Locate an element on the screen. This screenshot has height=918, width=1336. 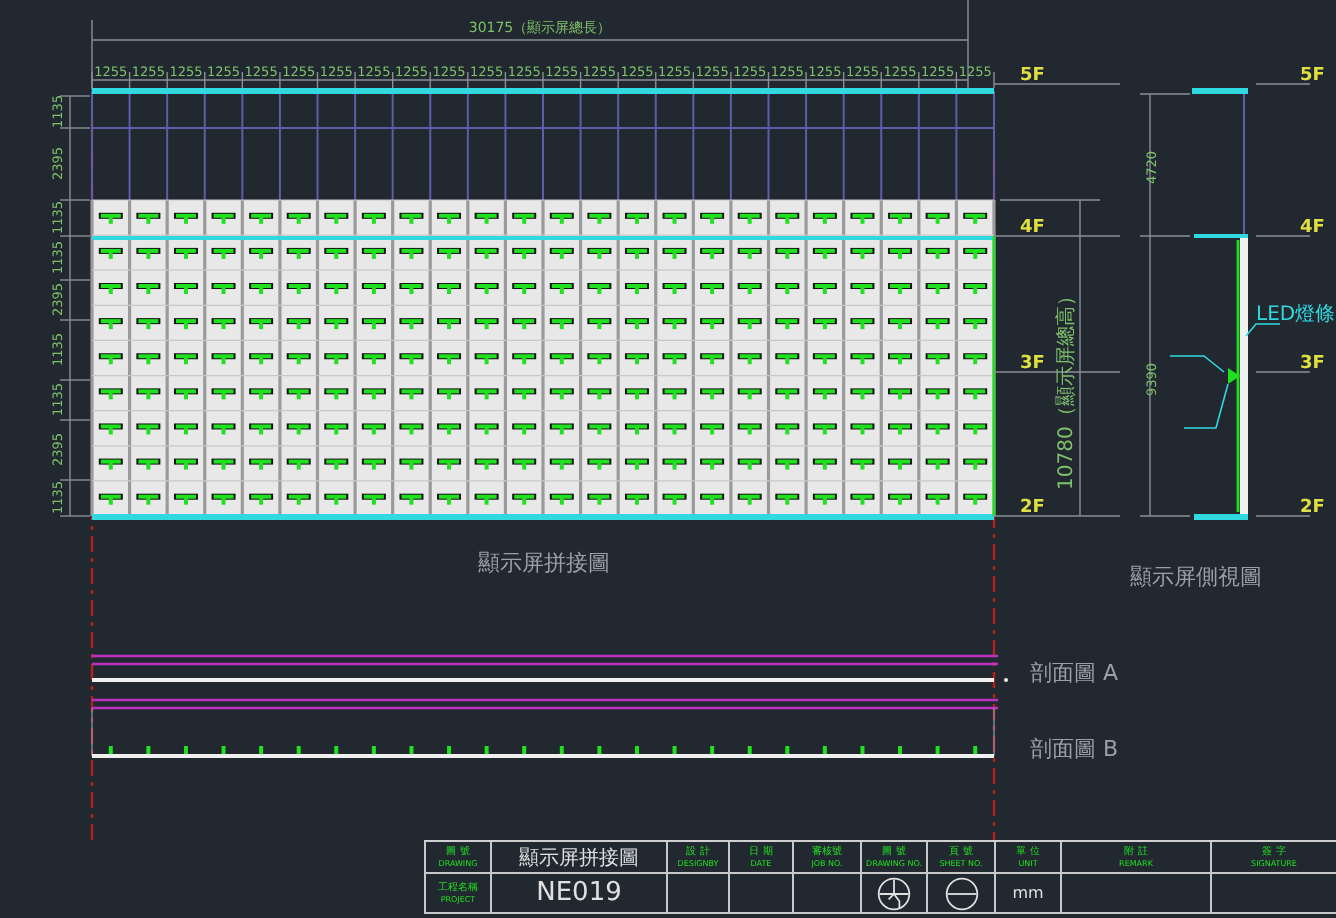
drawing-title: 顯示屏拼接圖 is located at coordinates (578, 858).